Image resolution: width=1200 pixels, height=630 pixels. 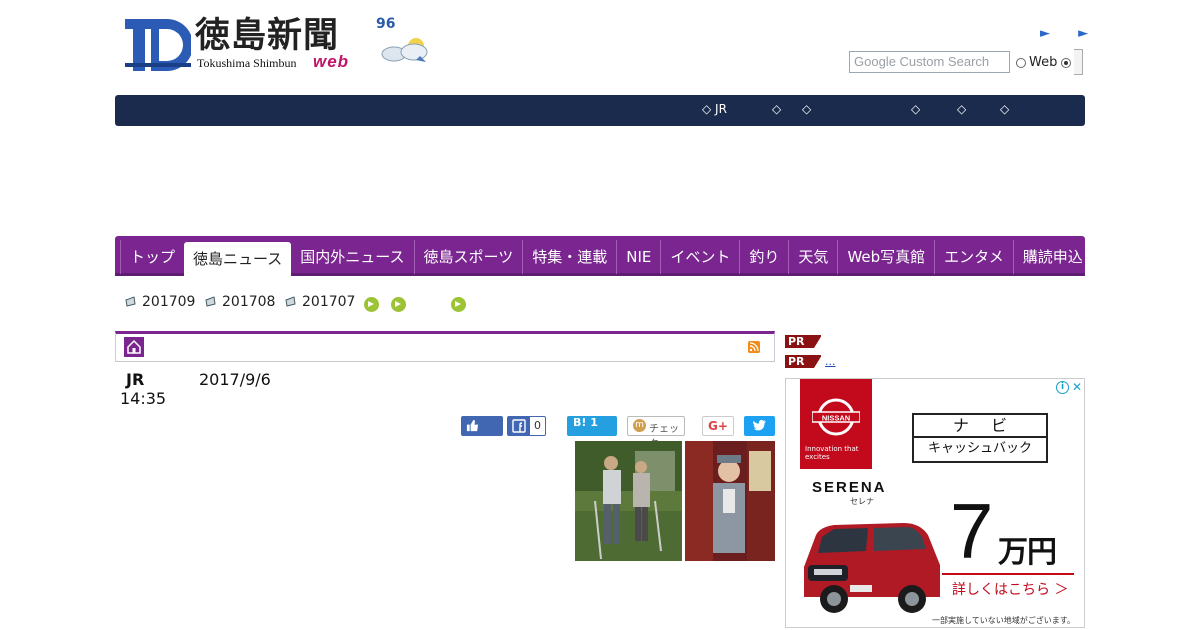 I want to click on facebook-like-button, so click(x=482, y=426).